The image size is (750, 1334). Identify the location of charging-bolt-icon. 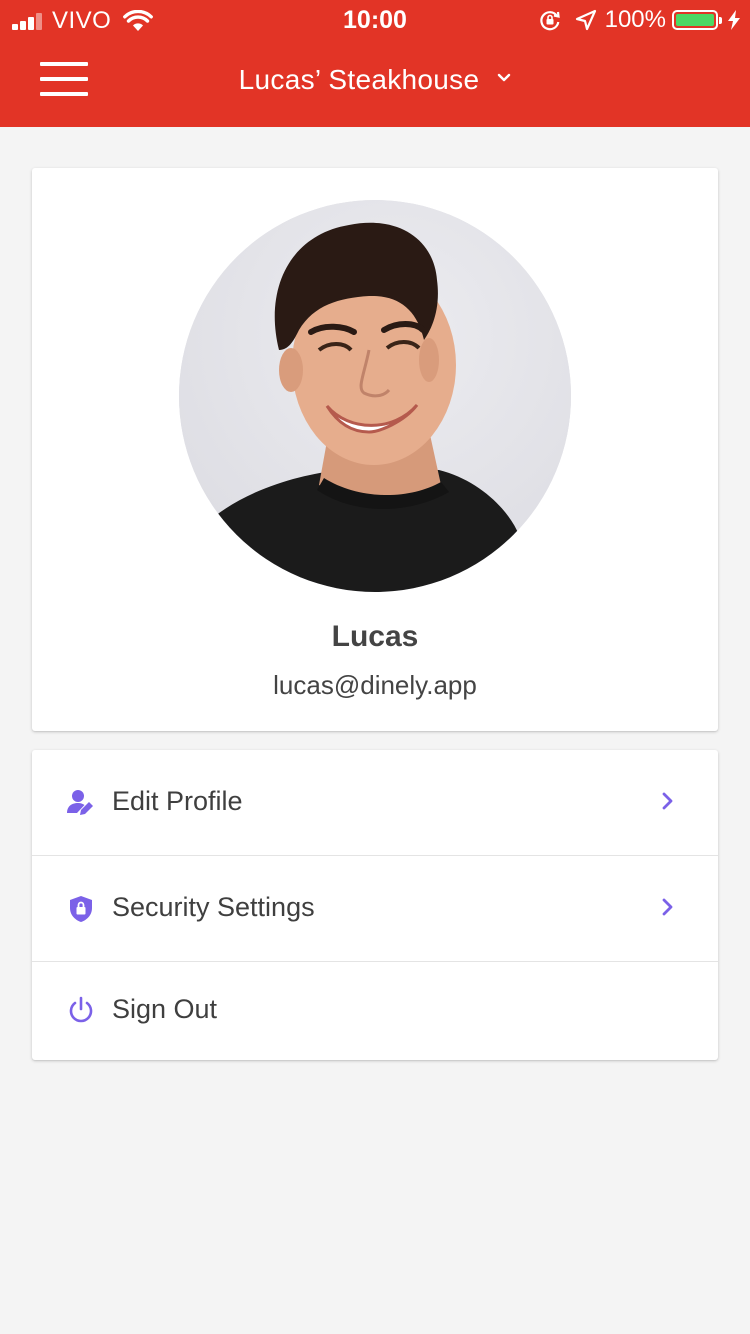
(734, 20).